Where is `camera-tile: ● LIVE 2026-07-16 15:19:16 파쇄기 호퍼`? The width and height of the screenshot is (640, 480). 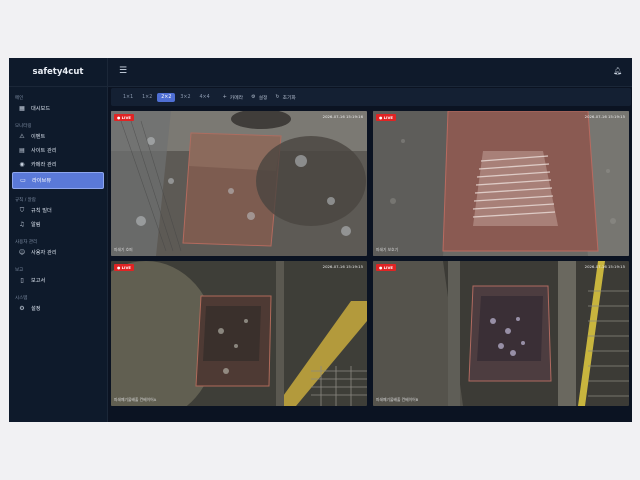 camera-tile: ● LIVE 2026-07-16 15:19:16 파쇄기 호퍼 is located at coordinates (239, 183).